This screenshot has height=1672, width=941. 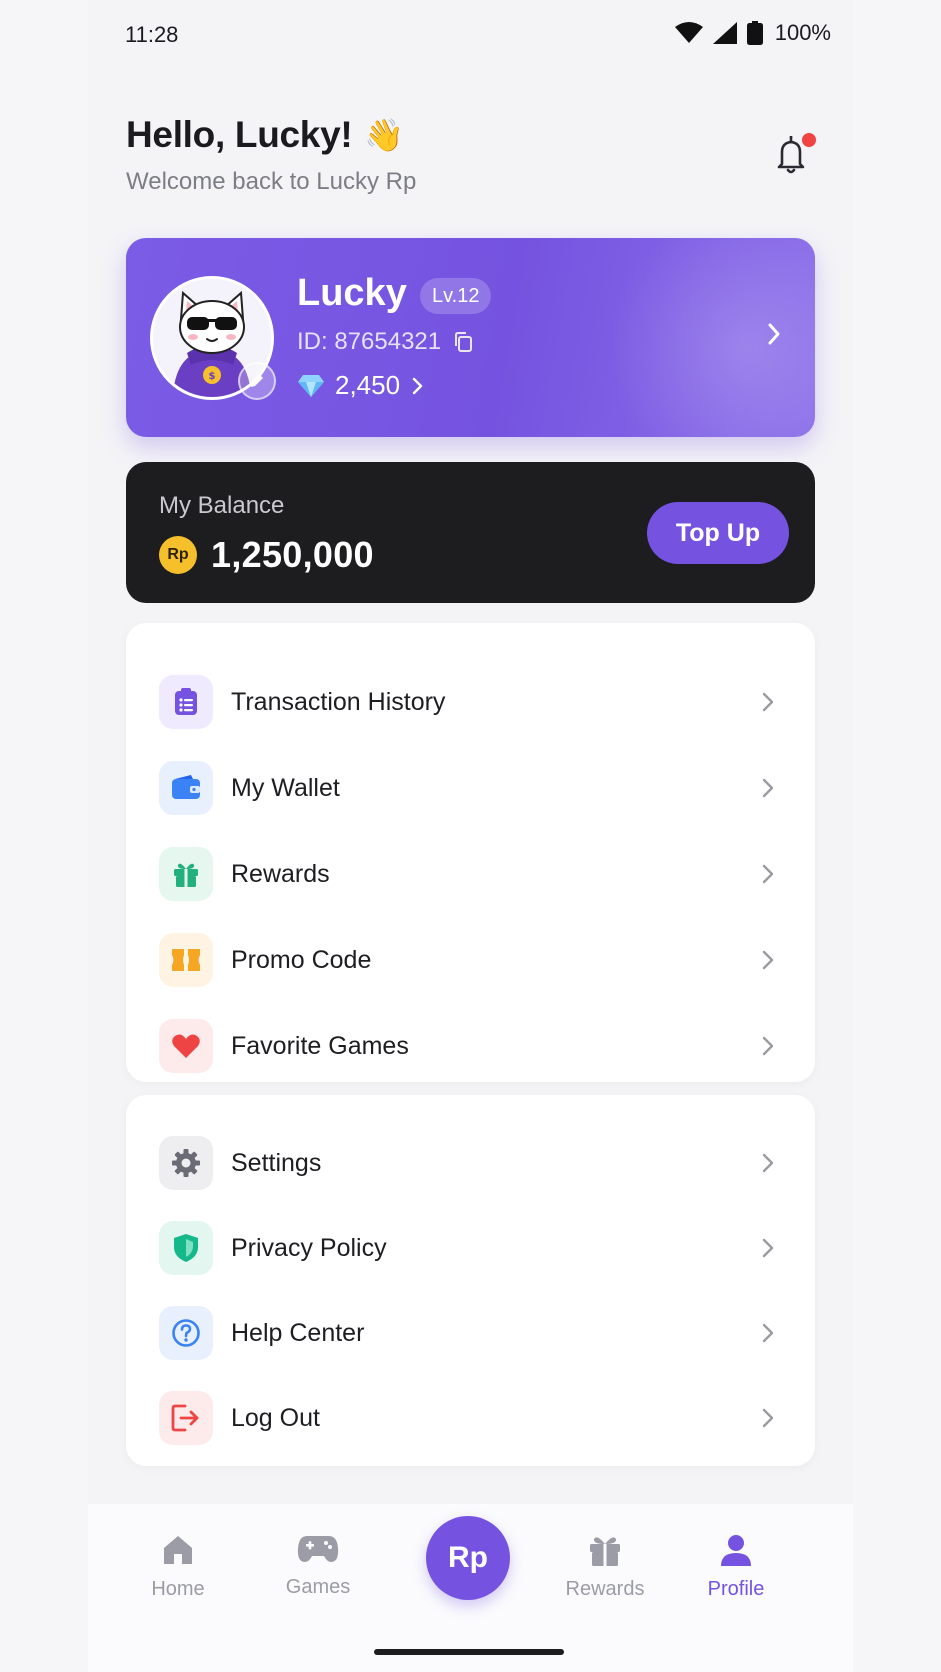 What do you see at coordinates (464, 342) in the screenshot?
I see `copy-icon` at bounding box center [464, 342].